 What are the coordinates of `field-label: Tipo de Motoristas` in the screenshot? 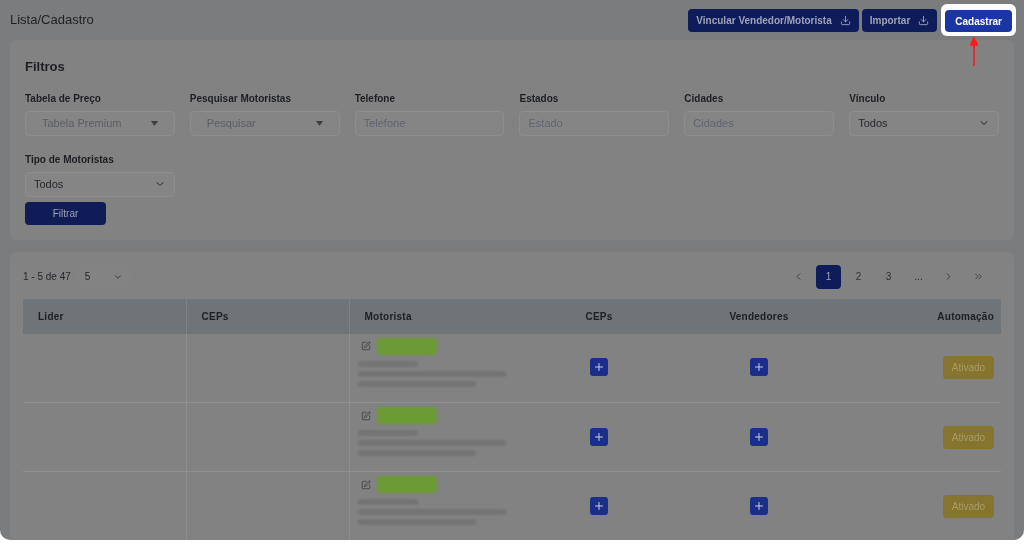 It's located at (70, 159).